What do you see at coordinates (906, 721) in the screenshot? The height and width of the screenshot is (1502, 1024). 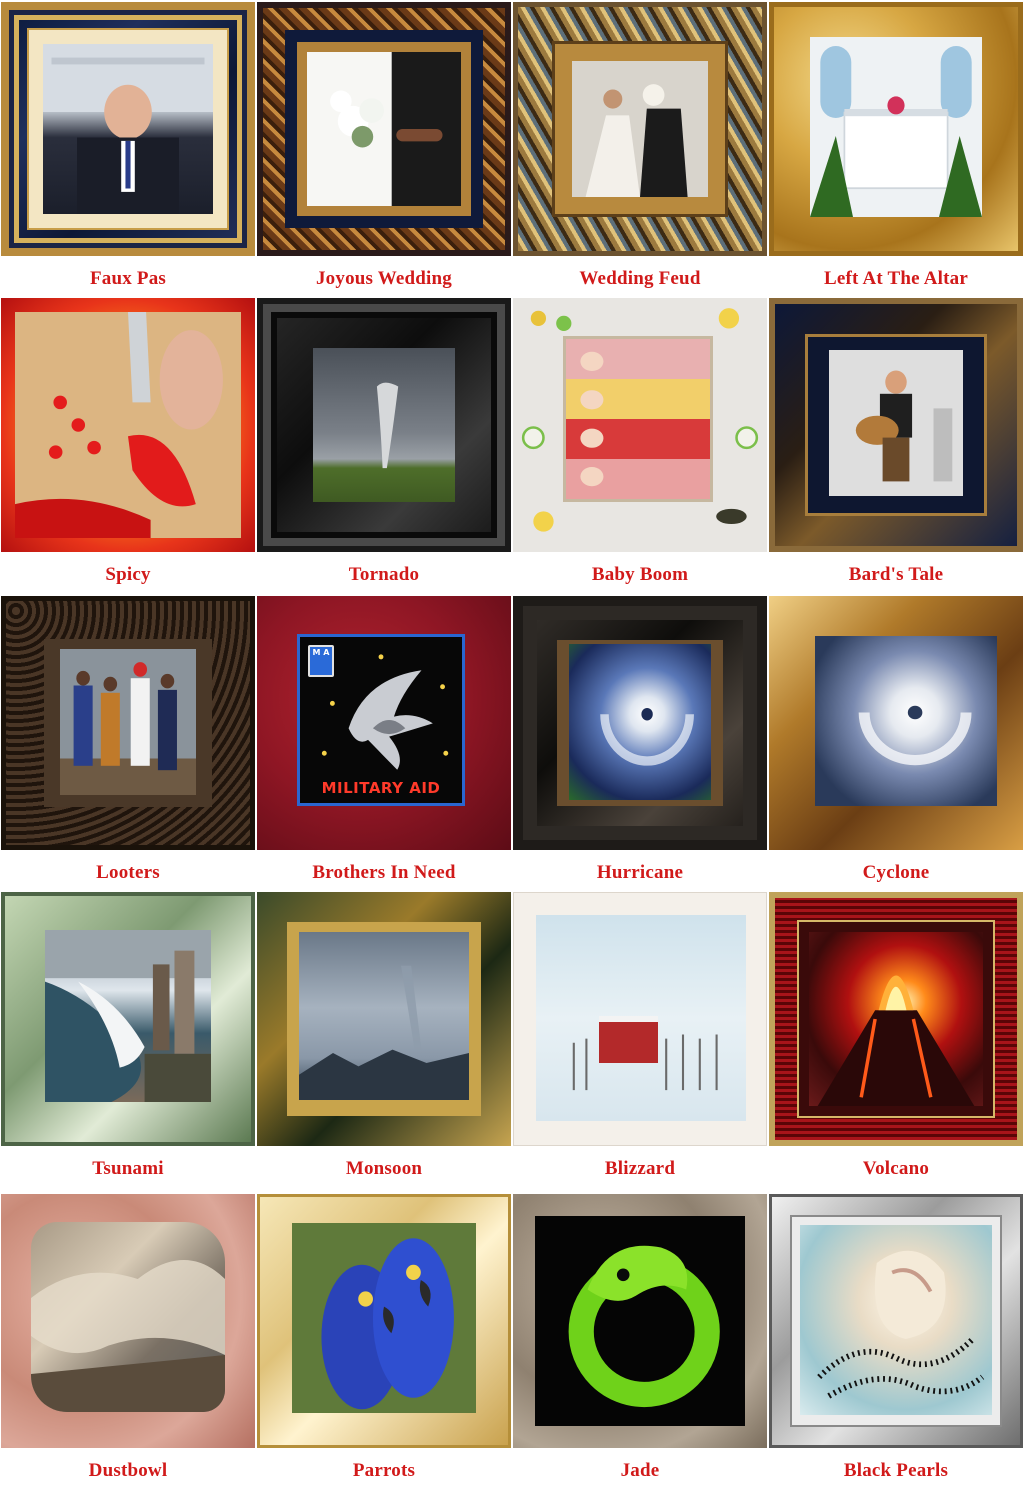 I see `cyclone-satellite-photo` at bounding box center [906, 721].